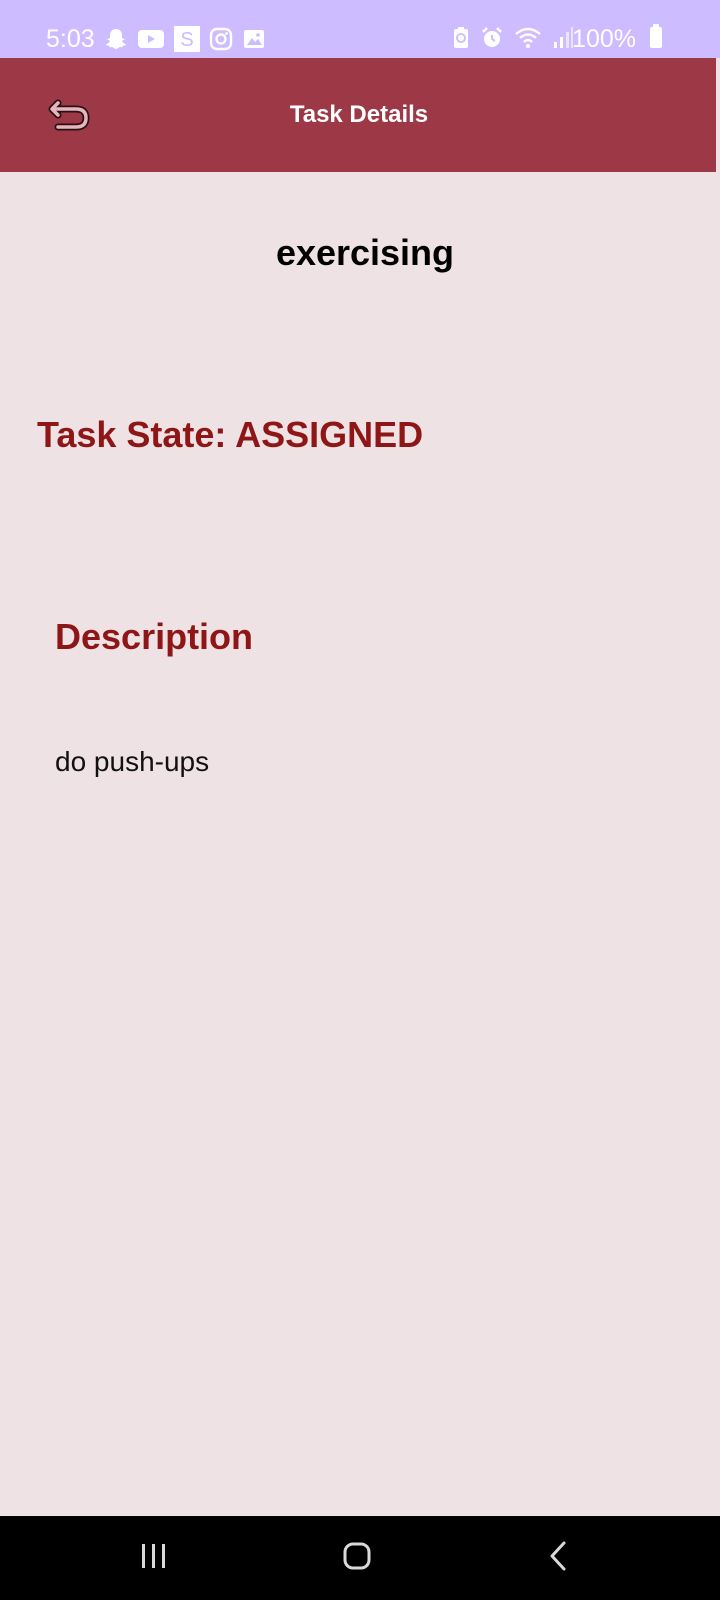 The width and height of the screenshot is (720, 1600). What do you see at coordinates (461, 38) in the screenshot?
I see `battery-saver-icon` at bounding box center [461, 38].